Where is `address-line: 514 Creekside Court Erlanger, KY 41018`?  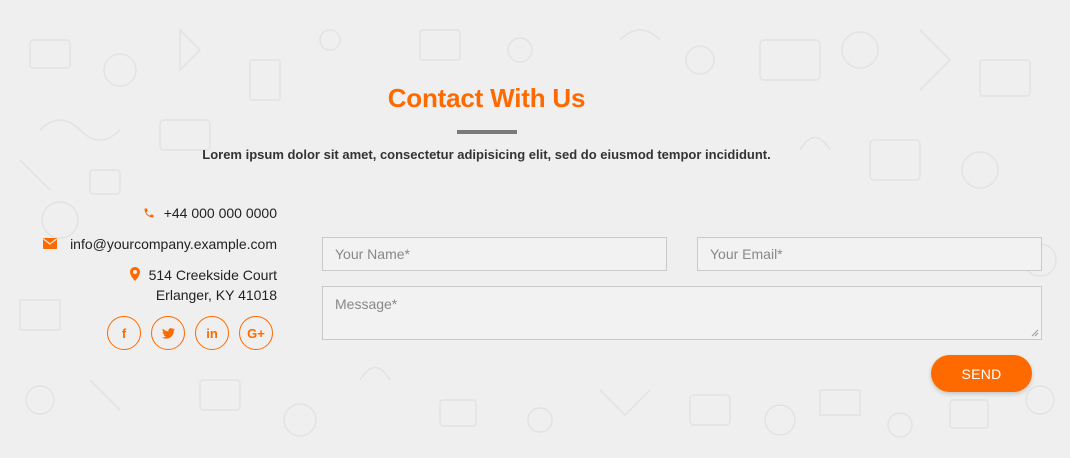 address-line: 514 Creekside Court Erlanger, KY 41018 is located at coordinates (203, 285).